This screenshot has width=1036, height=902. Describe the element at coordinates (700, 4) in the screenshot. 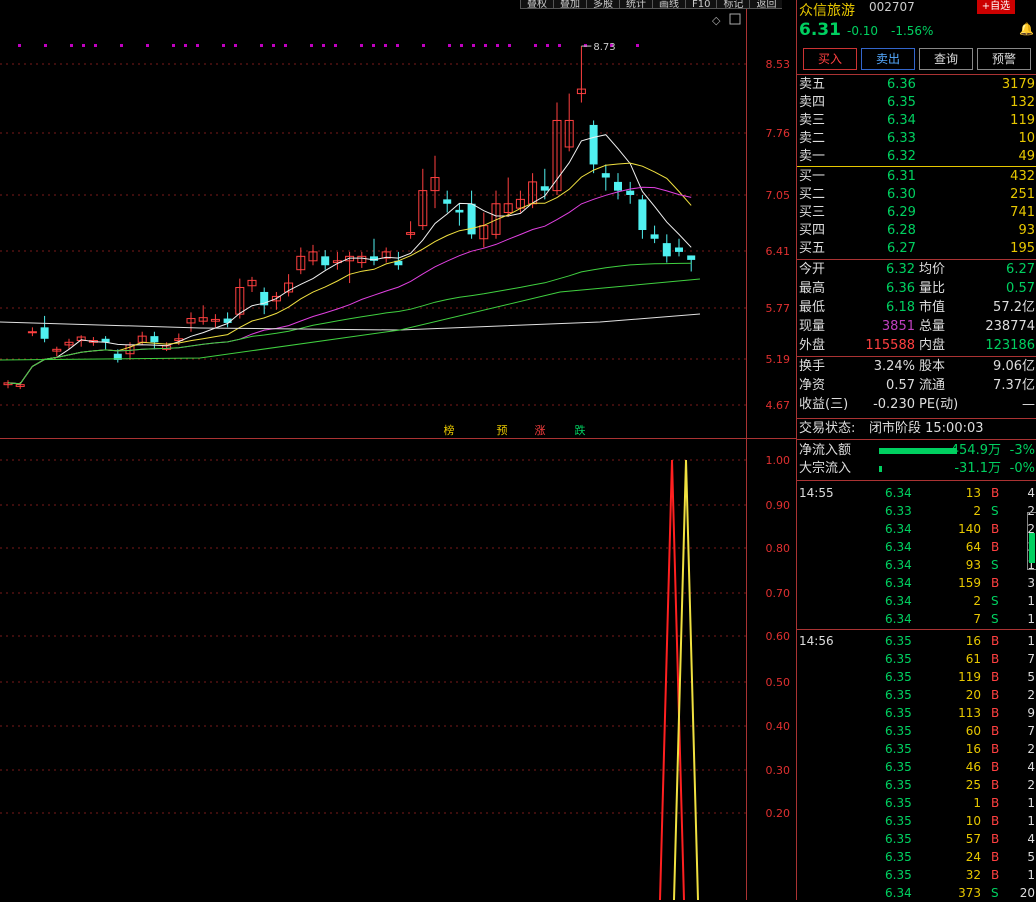

I see `toolbar-f10: F10` at that location.